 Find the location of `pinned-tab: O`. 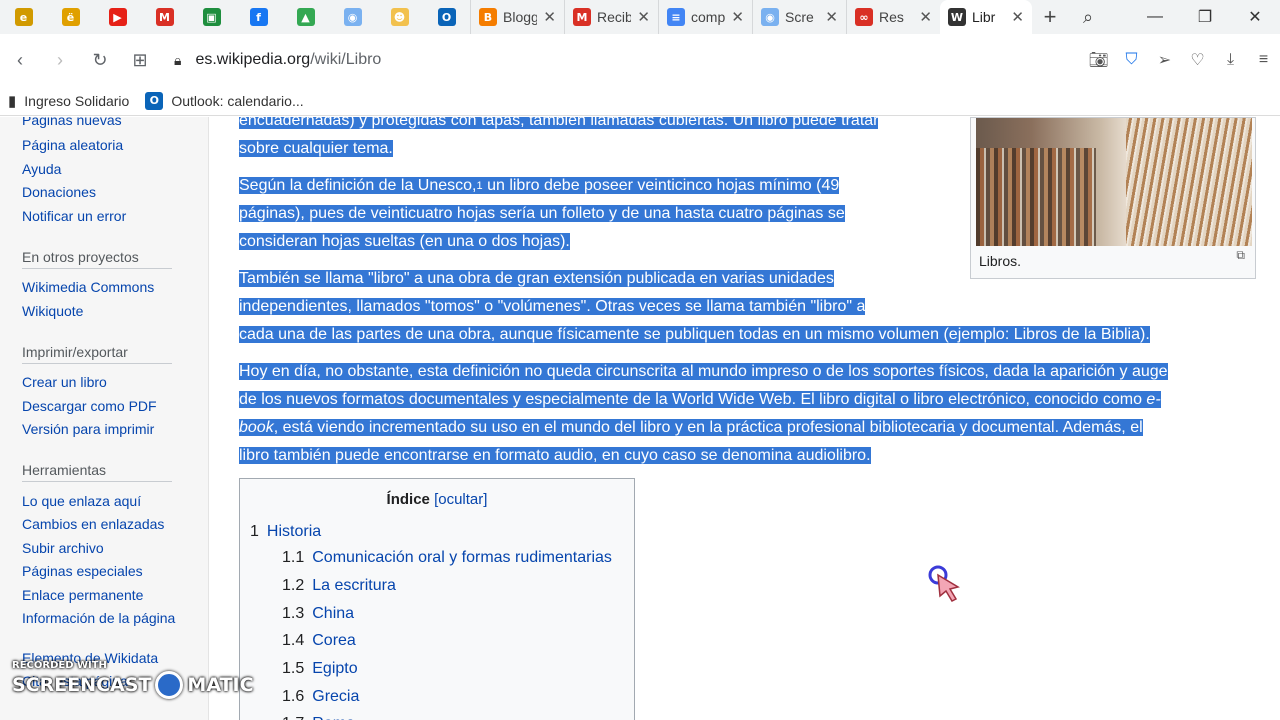

pinned-tab: O is located at coordinates (446, 17).